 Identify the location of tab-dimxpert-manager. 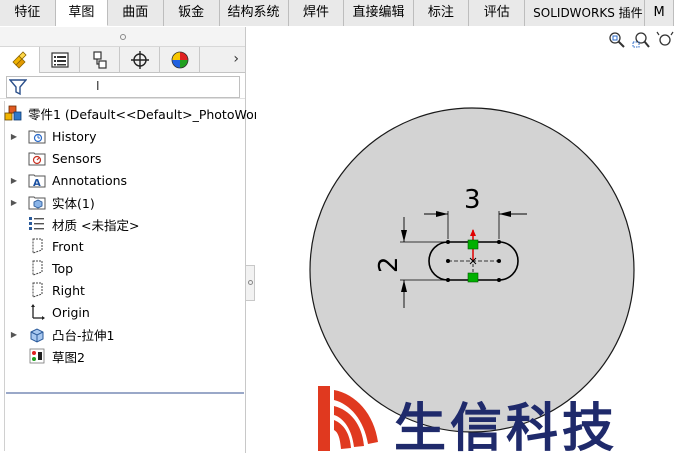
(140, 60).